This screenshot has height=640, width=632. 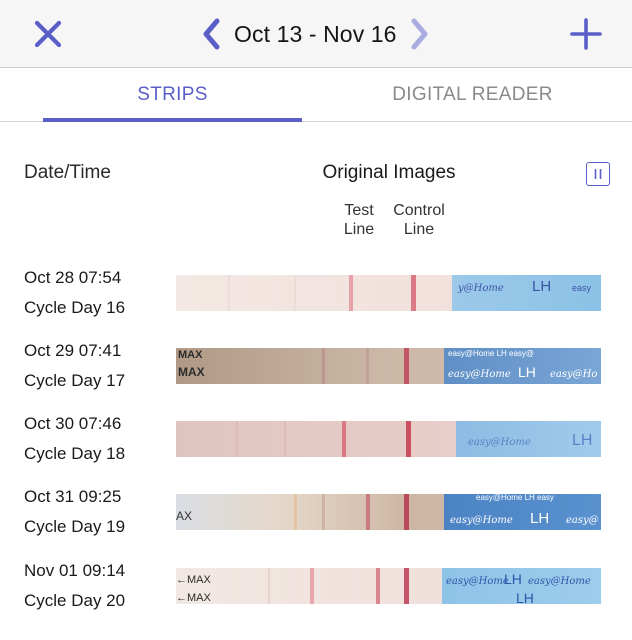 I want to click on strip-image-graphic: y@Home LH easy, so click(x=388, y=293).